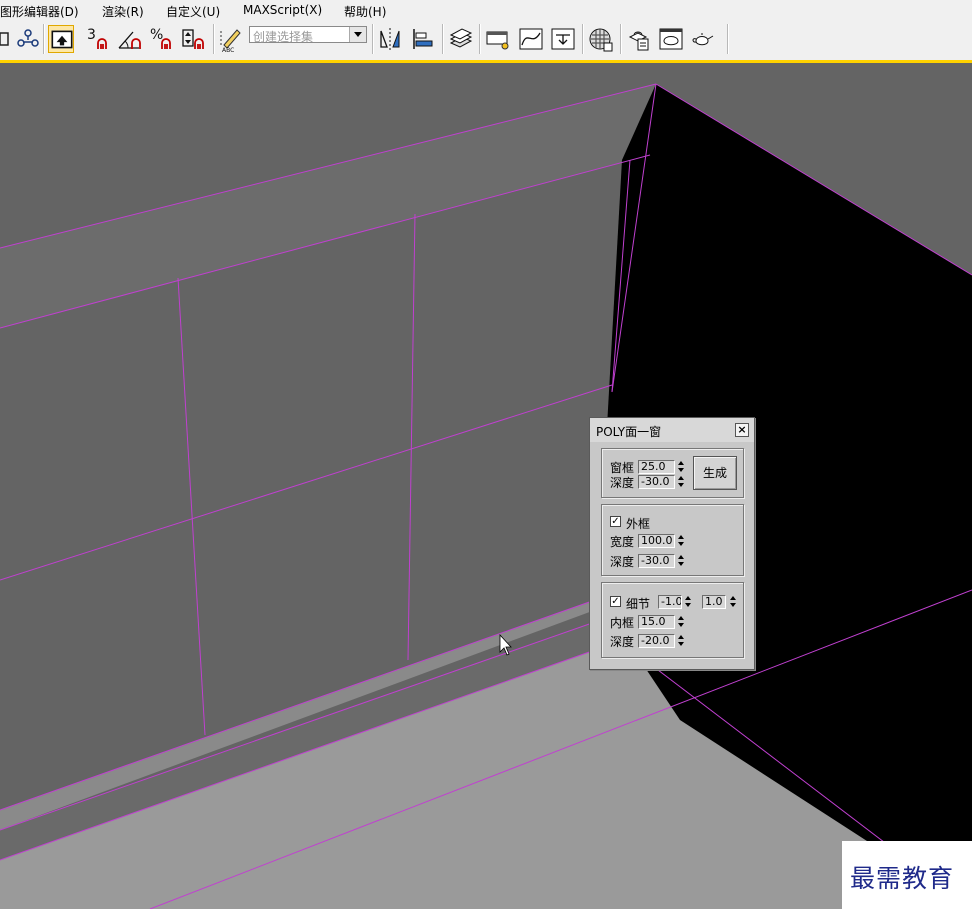  What do you see at coordinates (283, 37) in the screenshot?
I see `selection-set-placeholder: 创建选择集` at bounding box center [283, 37].